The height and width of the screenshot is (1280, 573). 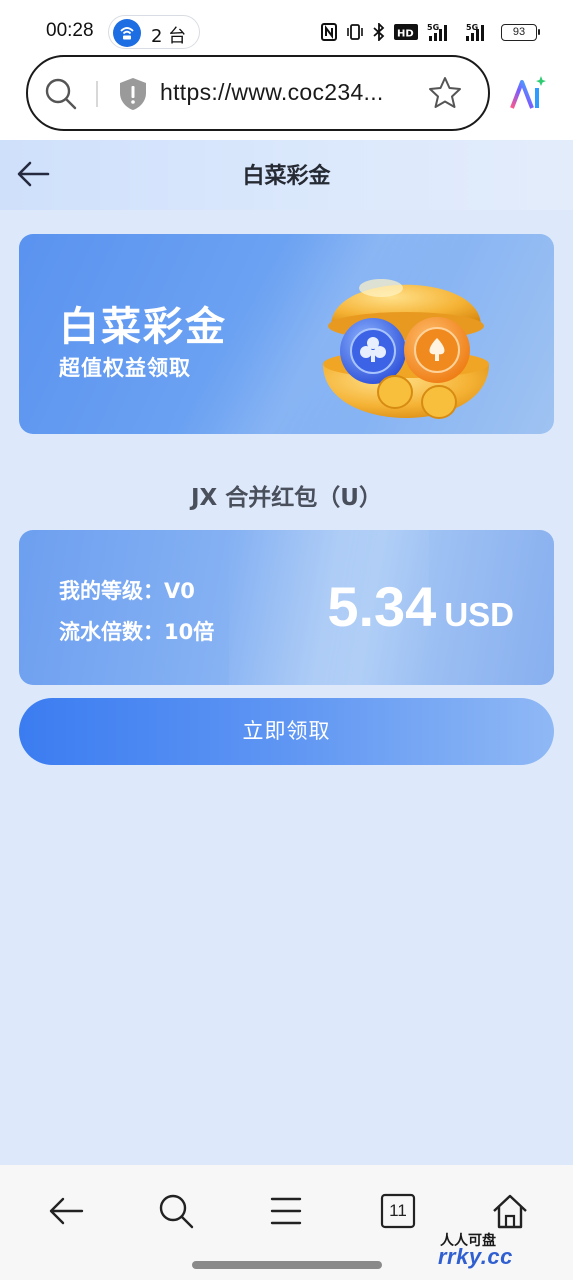 I want to click on bluetooth-icon, so click(x=379, y=32).